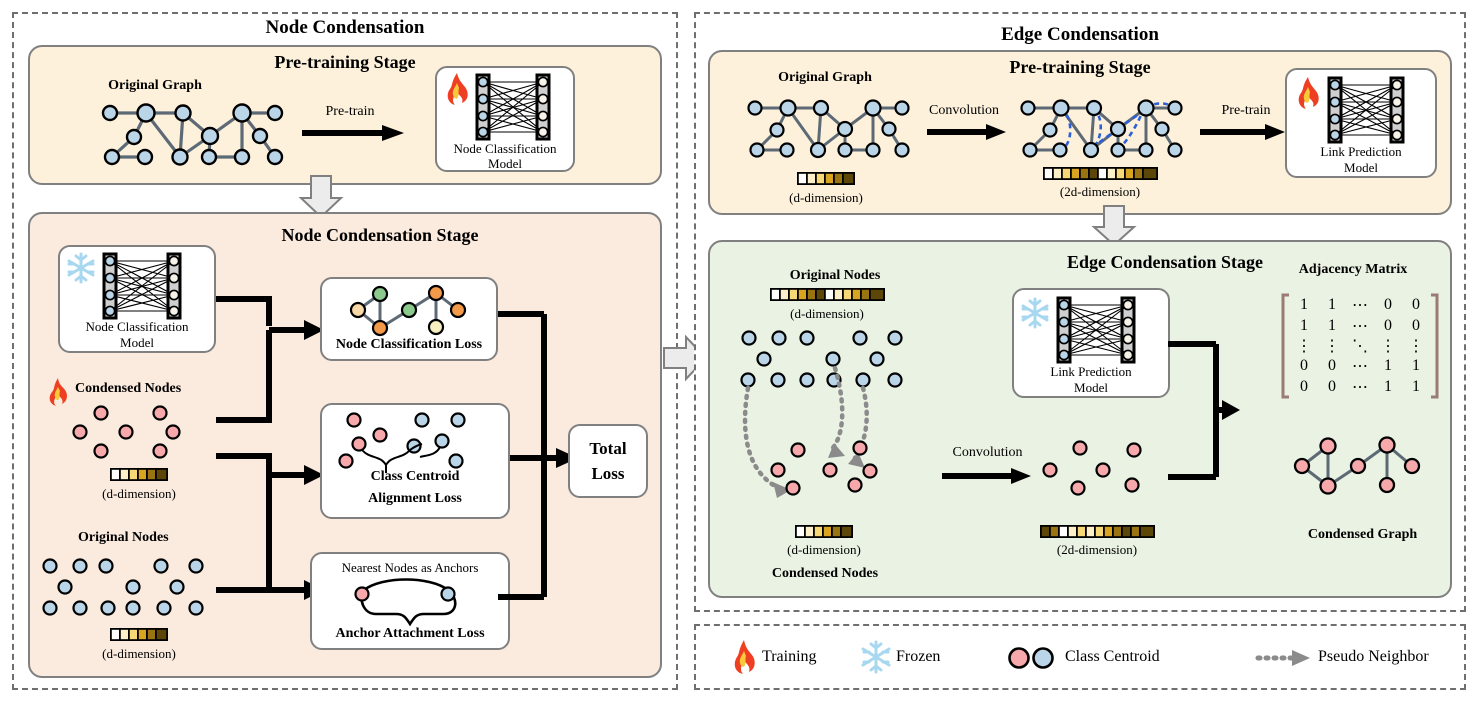  Describe the element at coordinates (192, 134) in the screenshot. I see `node-pretrain-original-graph` at that location.